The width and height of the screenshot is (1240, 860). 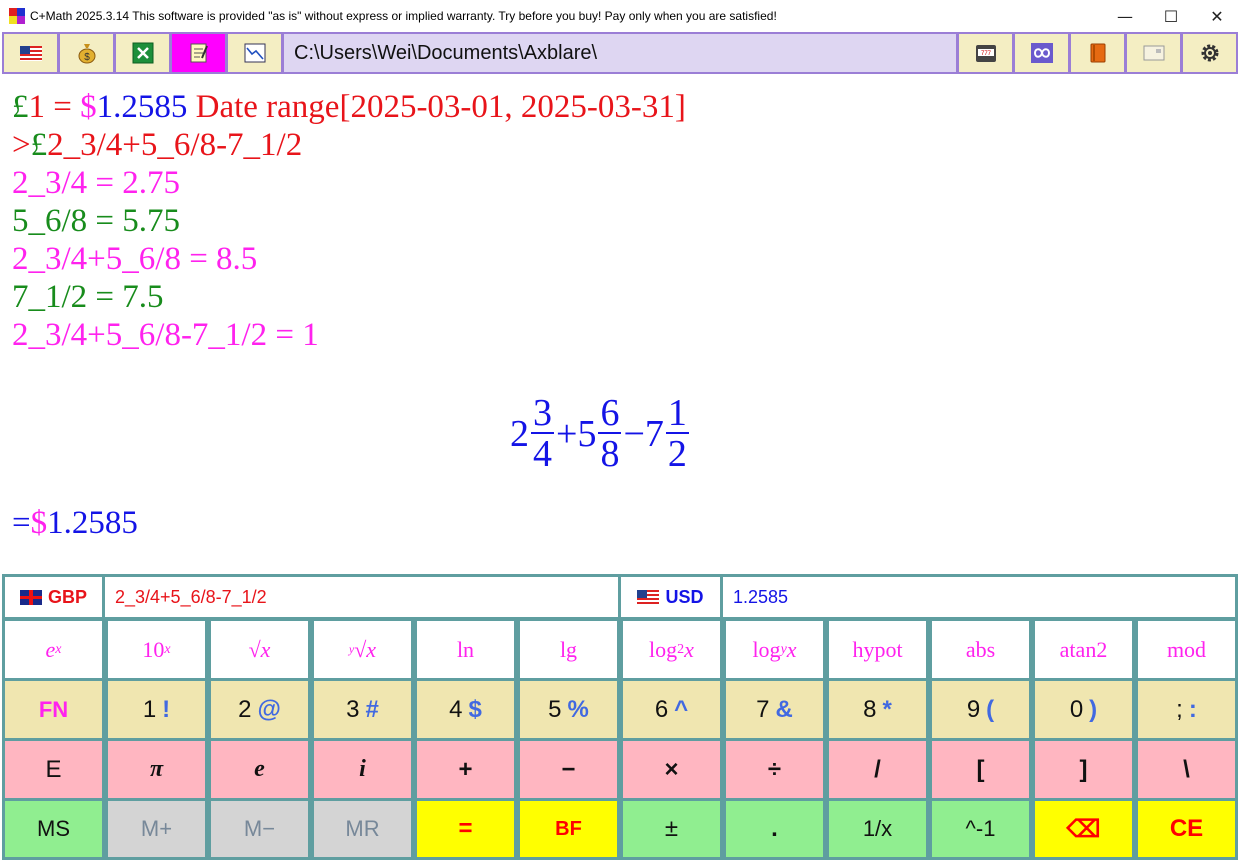 I want to click on key-1: 1!, so click(x=156, y=709).